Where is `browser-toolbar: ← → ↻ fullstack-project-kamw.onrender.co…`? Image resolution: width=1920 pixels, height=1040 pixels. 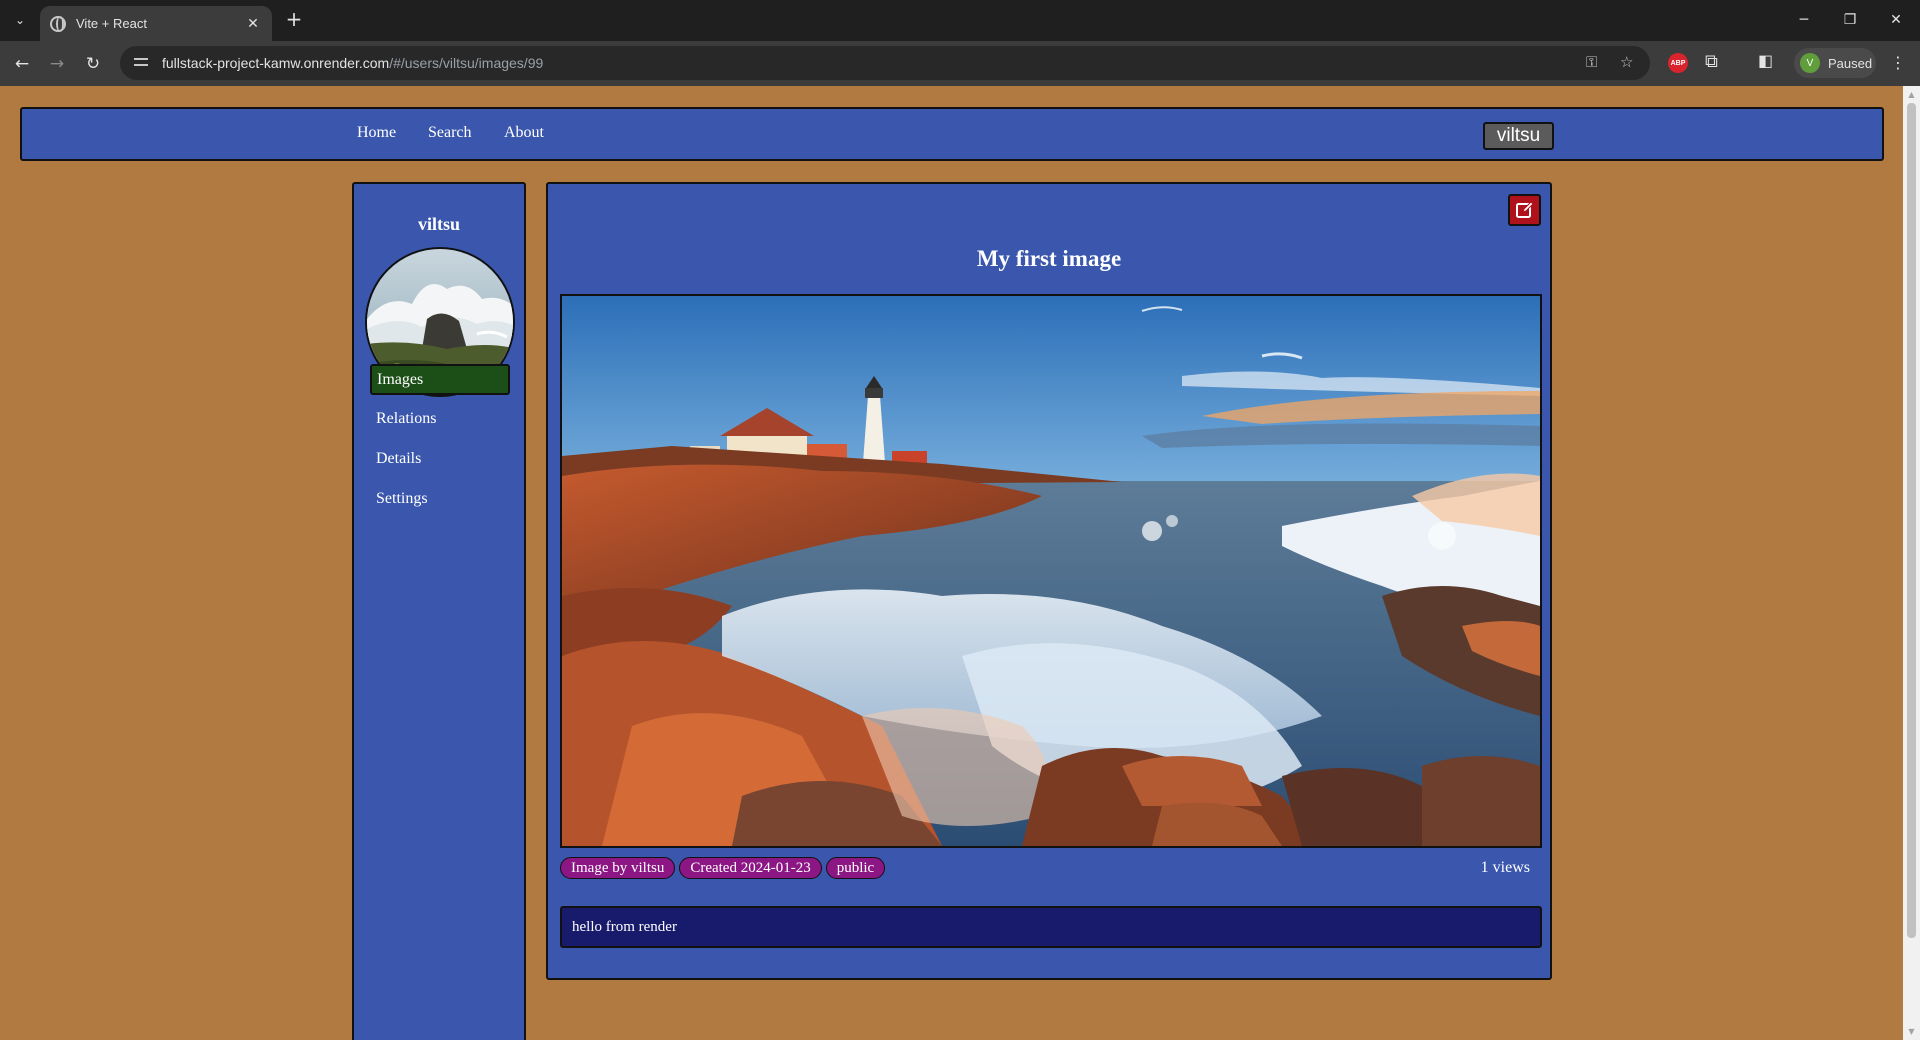
browser-toolbar: ← → ↻ fullstack-project-kamw.onrender.co… is located at coordinates (960, 63).